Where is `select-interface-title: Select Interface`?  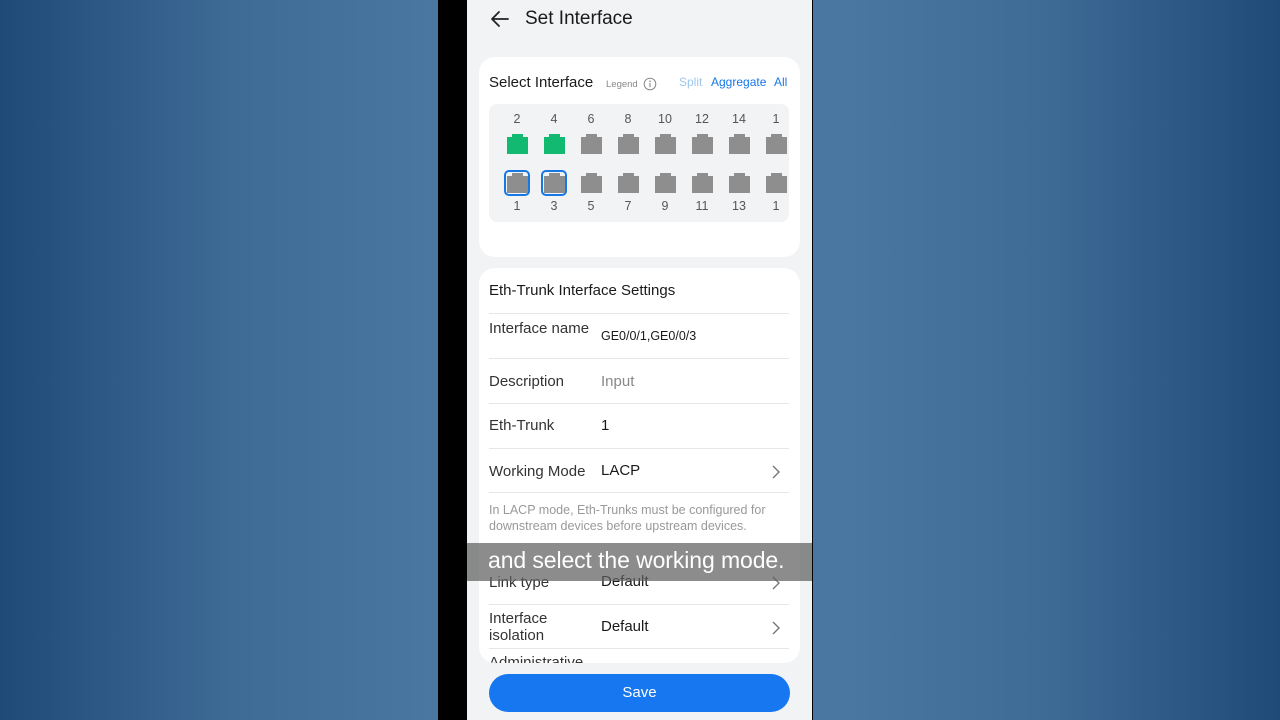
select-interface-title: Select Interface is located at coordinates (541, 82).